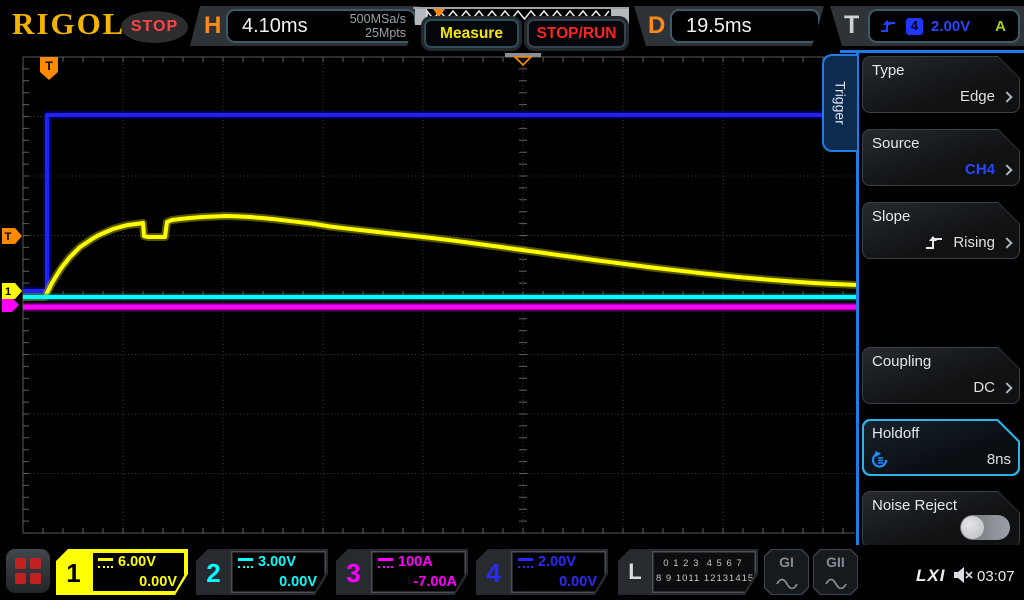 The height and width of the screenshot is (600, 1024). Describe the element at coordinates (688, 572) in the screenshot. I see `logic-channels-block: L 0 1 2 3 4 5 6 7 8 9 1011 12131415` at that location.